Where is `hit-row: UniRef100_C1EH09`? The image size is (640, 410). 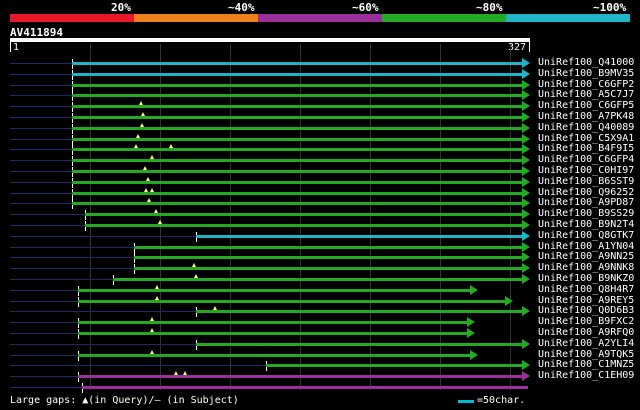
hit-row: UniRef100_C1EH09 is located at coordinates (320, 376).